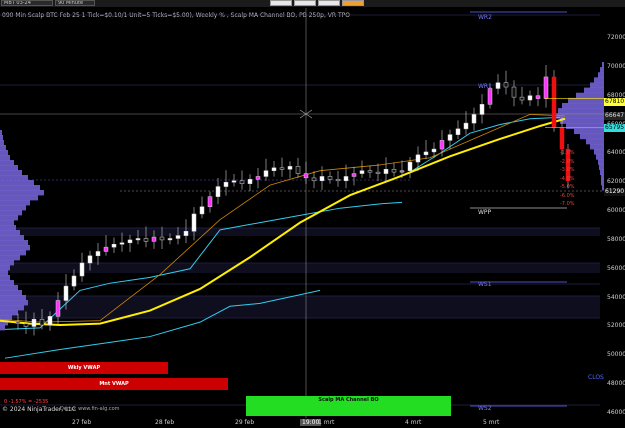  I want to click on label-wr1: WR1, so click(485, 86).